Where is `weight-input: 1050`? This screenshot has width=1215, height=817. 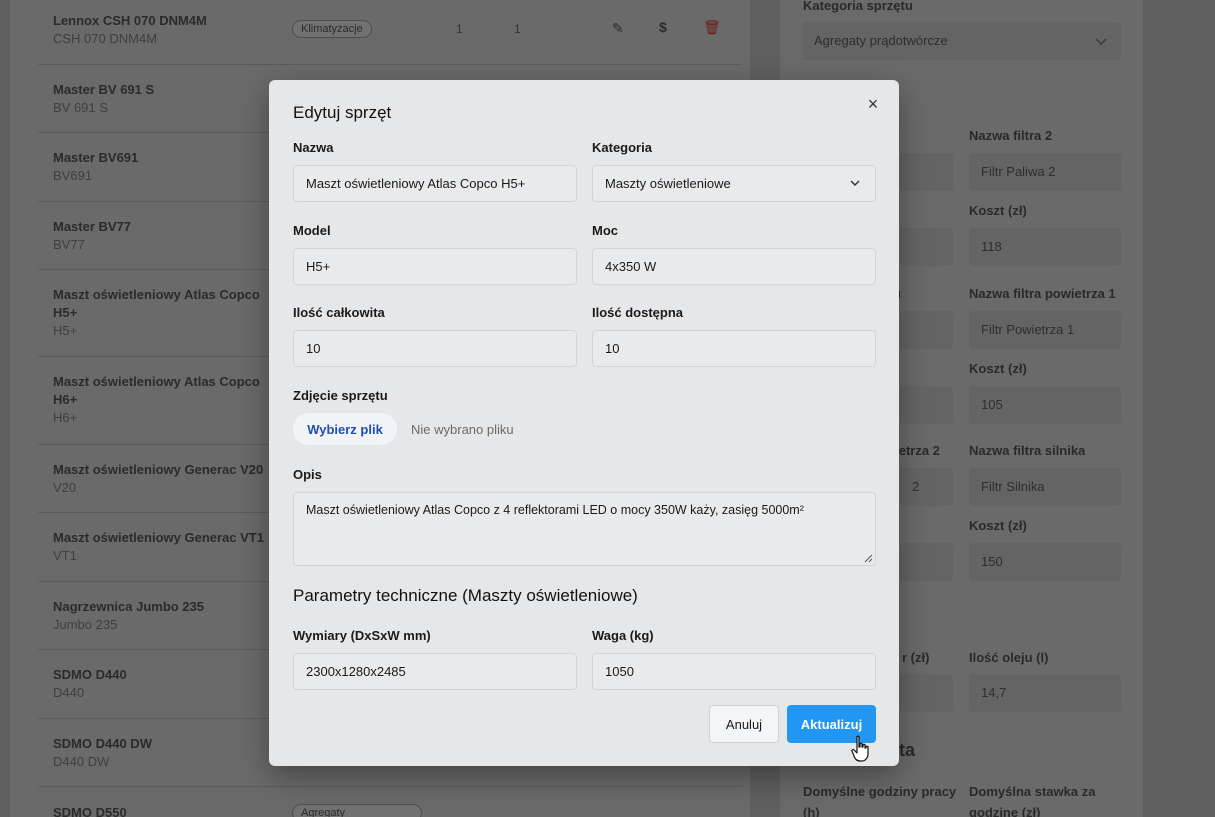
weight-input: 1050 is located at coordinates (734, 671).